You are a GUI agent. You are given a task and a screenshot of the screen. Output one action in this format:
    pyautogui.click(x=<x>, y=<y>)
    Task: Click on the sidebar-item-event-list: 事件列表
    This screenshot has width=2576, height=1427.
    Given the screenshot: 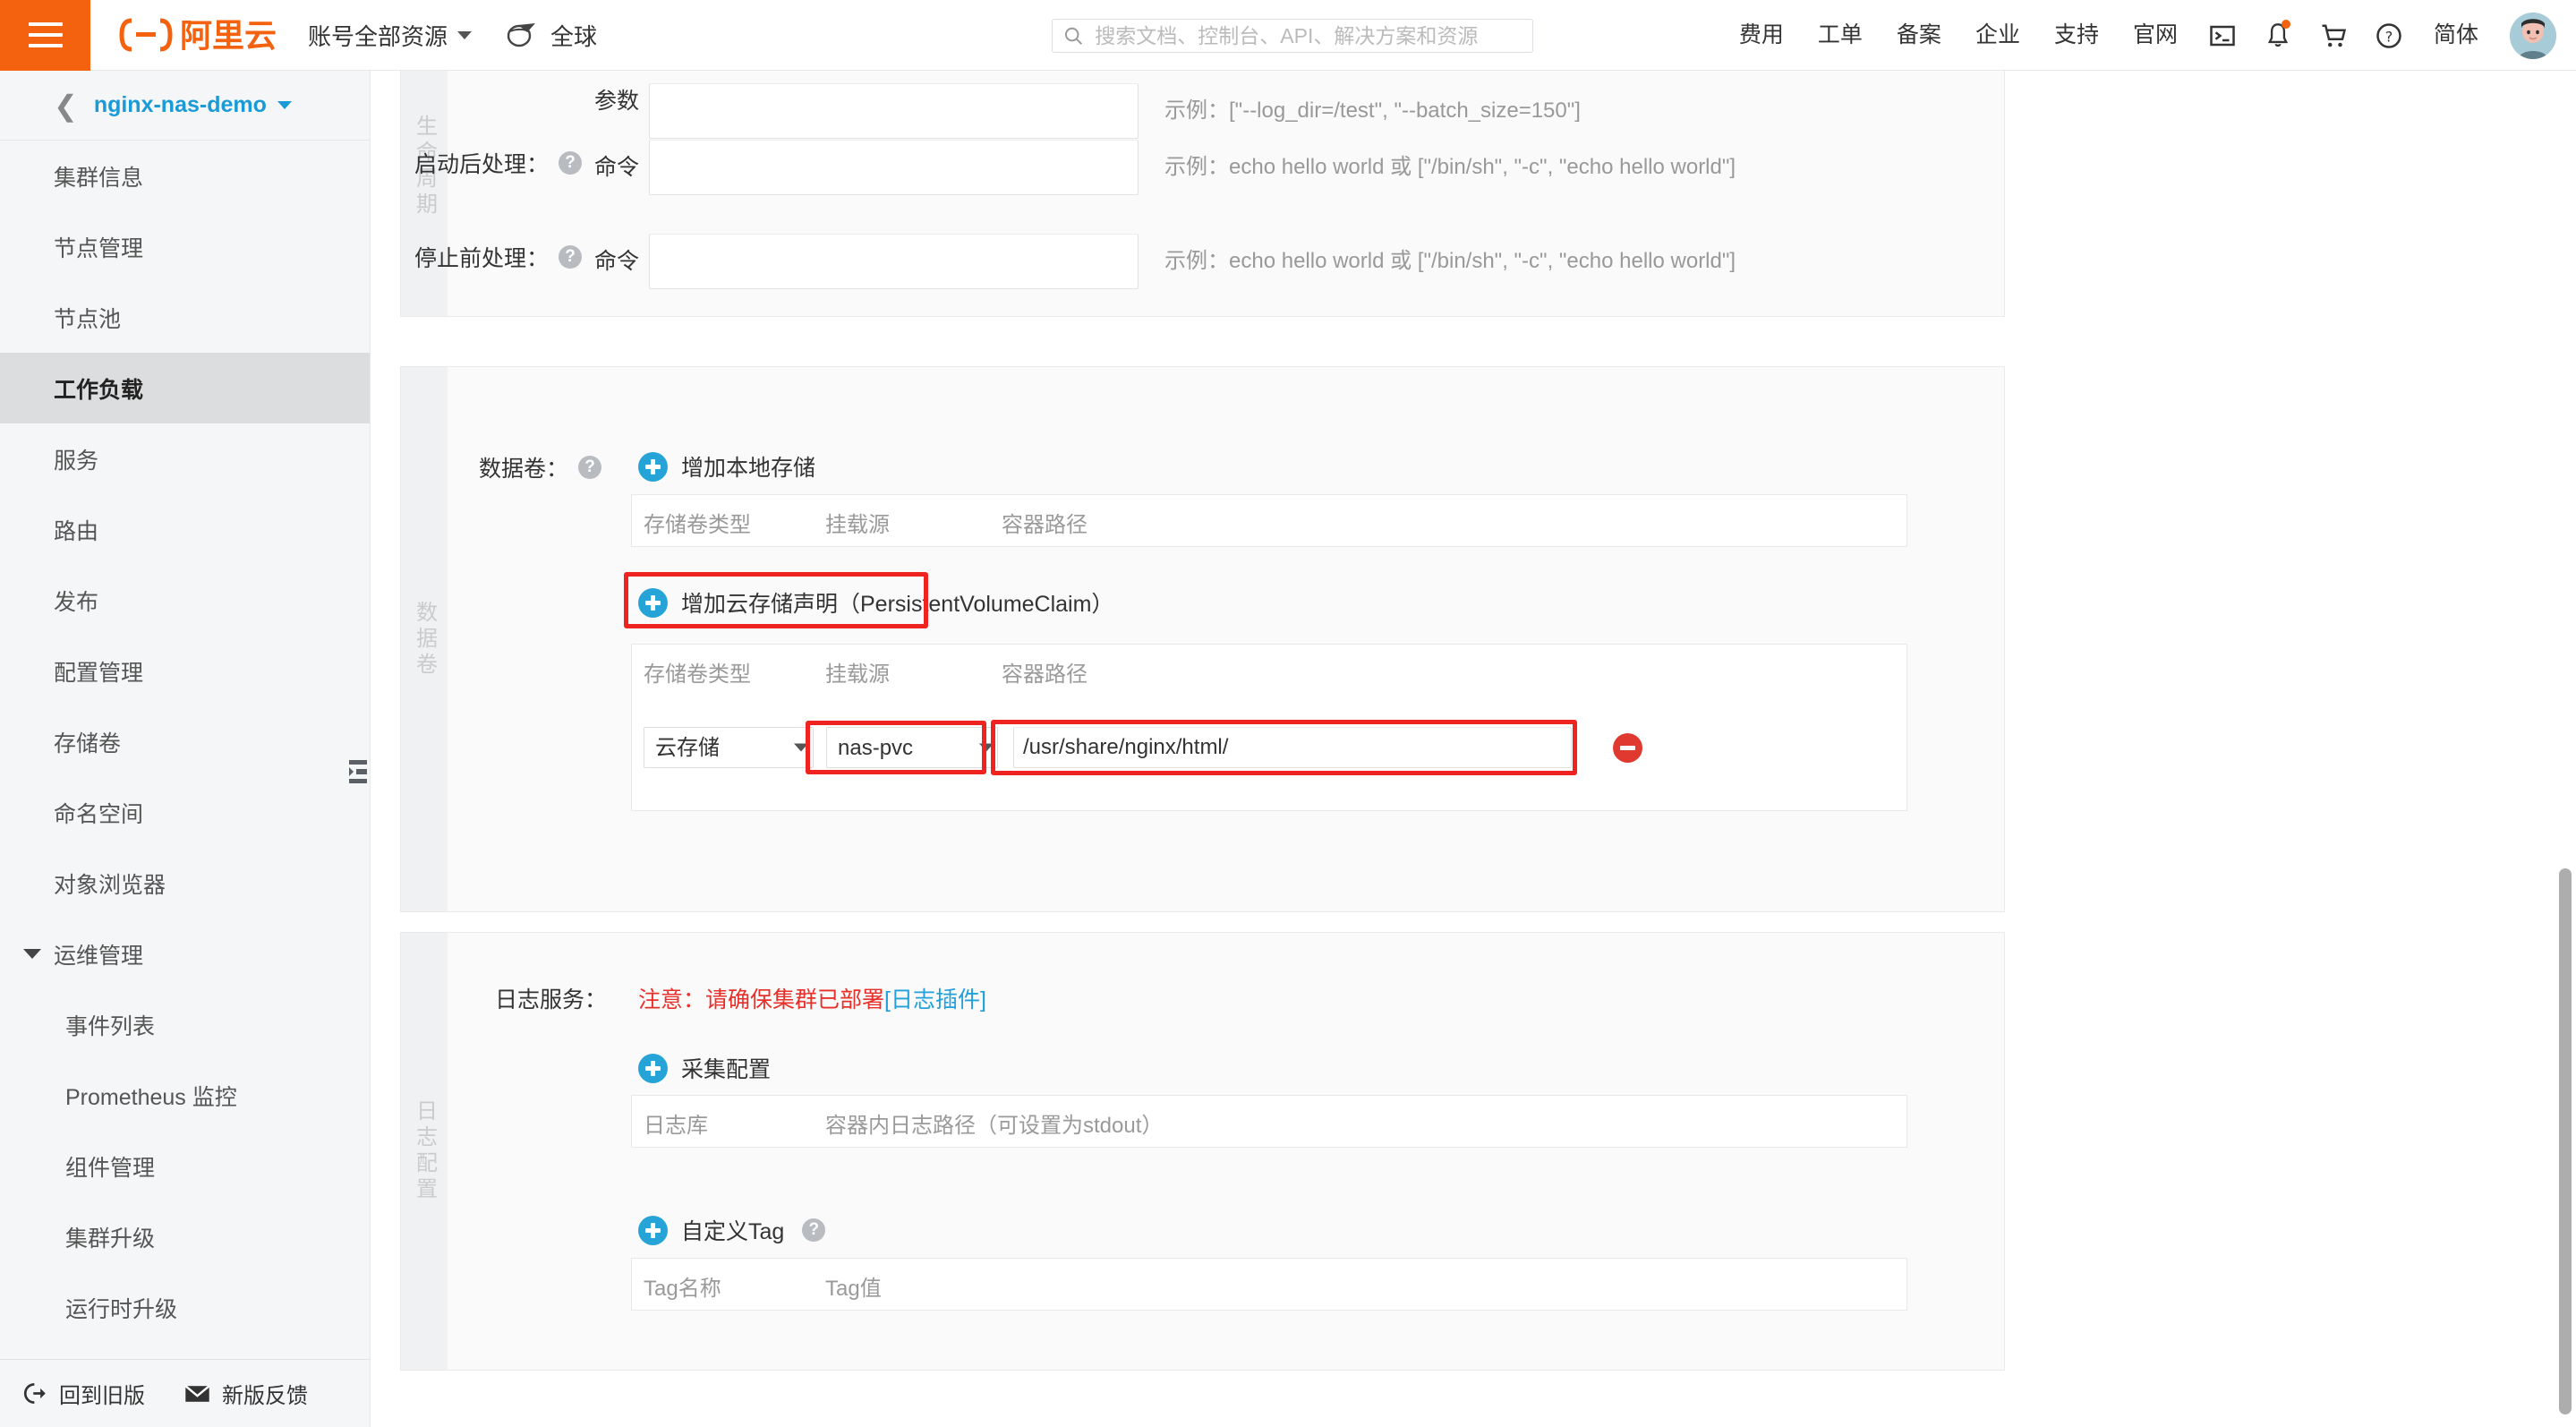 What is the action you would take?
    pyautogui.click(x=185, y=1025)
    